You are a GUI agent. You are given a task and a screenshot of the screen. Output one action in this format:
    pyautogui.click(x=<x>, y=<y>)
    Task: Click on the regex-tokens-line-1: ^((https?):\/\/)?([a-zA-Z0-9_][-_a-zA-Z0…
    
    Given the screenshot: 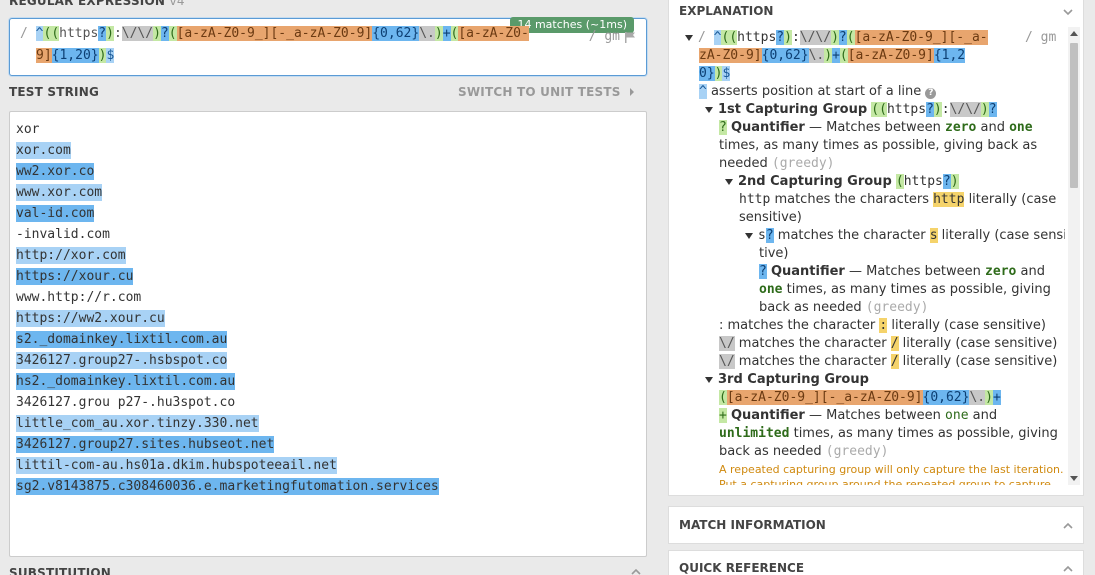 What is the action you would take?
    pyautogui.click(x=282, y=33)
    